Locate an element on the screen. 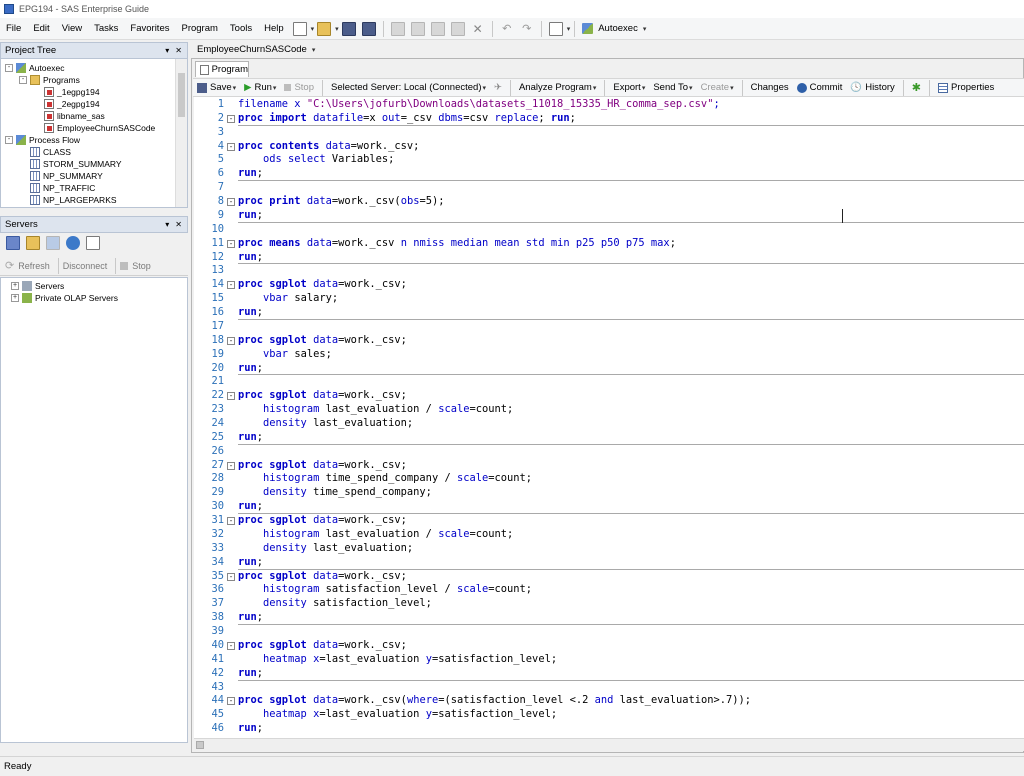  code-line: 37 density satisfaction_level; is located at coordinates (609, 604).